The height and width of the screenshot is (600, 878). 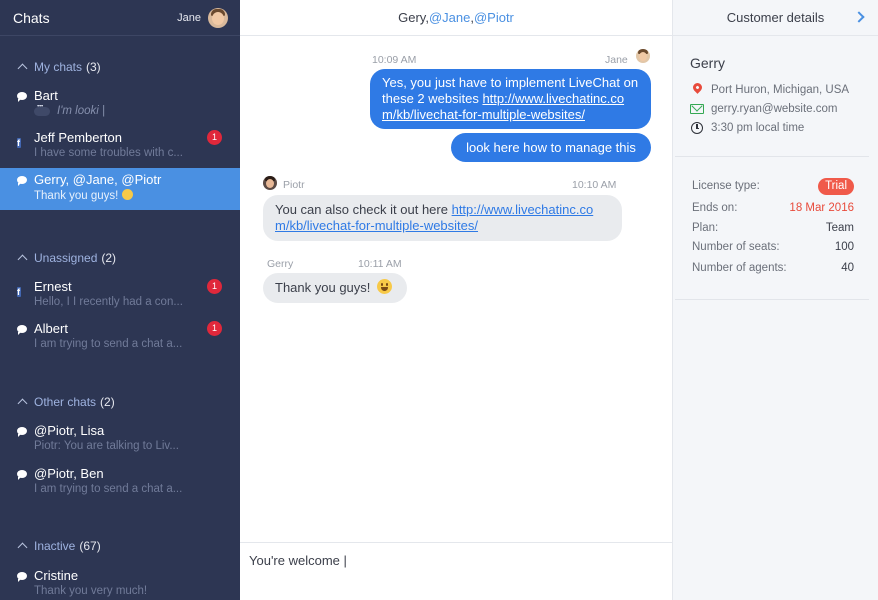 I want to click on chevron-right-icon, so click(x=859, y=17).